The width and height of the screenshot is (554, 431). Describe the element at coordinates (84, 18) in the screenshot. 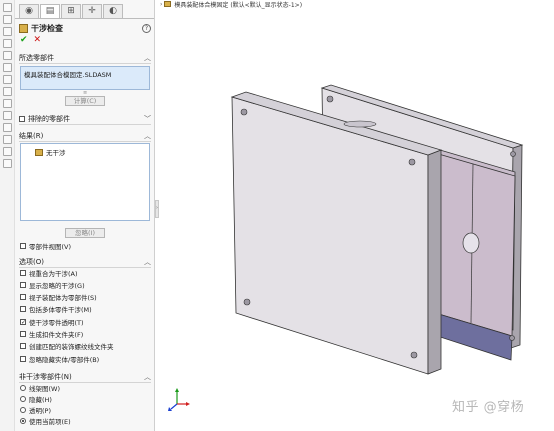

I see `tab-divider` at that location.